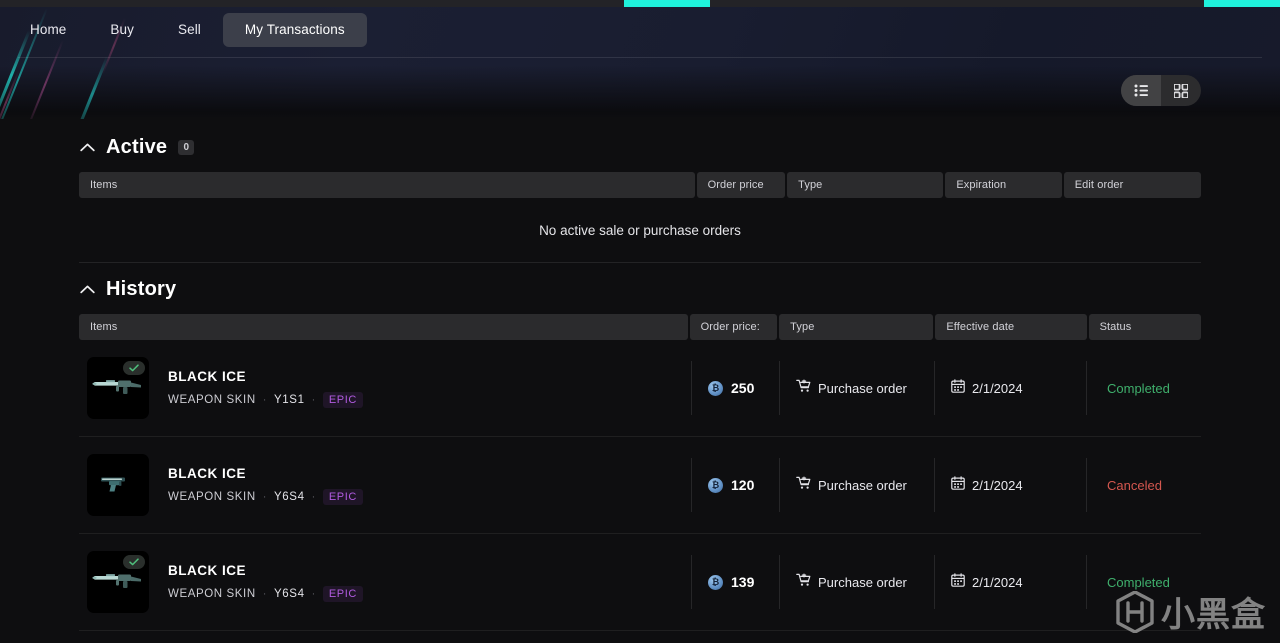 The image size is (1280, 643). I want to click on list-view-icon, so click(1141, 90).